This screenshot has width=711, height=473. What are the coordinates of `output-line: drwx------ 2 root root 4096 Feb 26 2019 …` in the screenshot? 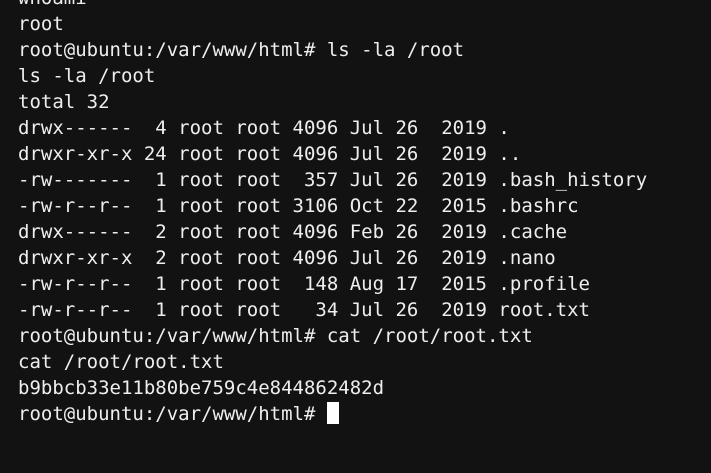 It's located at (293, 232).